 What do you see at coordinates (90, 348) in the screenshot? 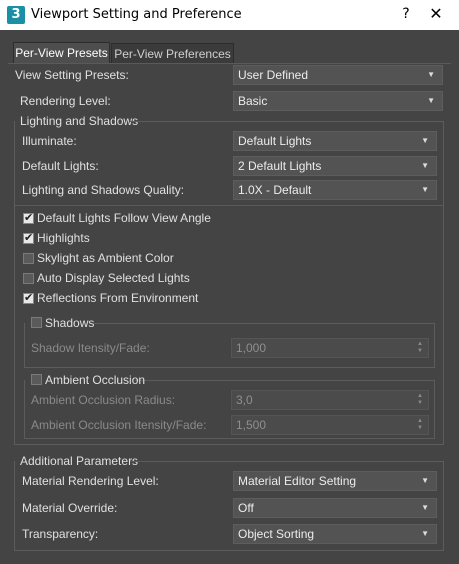
I see `shadow-fade-label: Shadow Itensity/Fade:` at bounding box center [90, 348].